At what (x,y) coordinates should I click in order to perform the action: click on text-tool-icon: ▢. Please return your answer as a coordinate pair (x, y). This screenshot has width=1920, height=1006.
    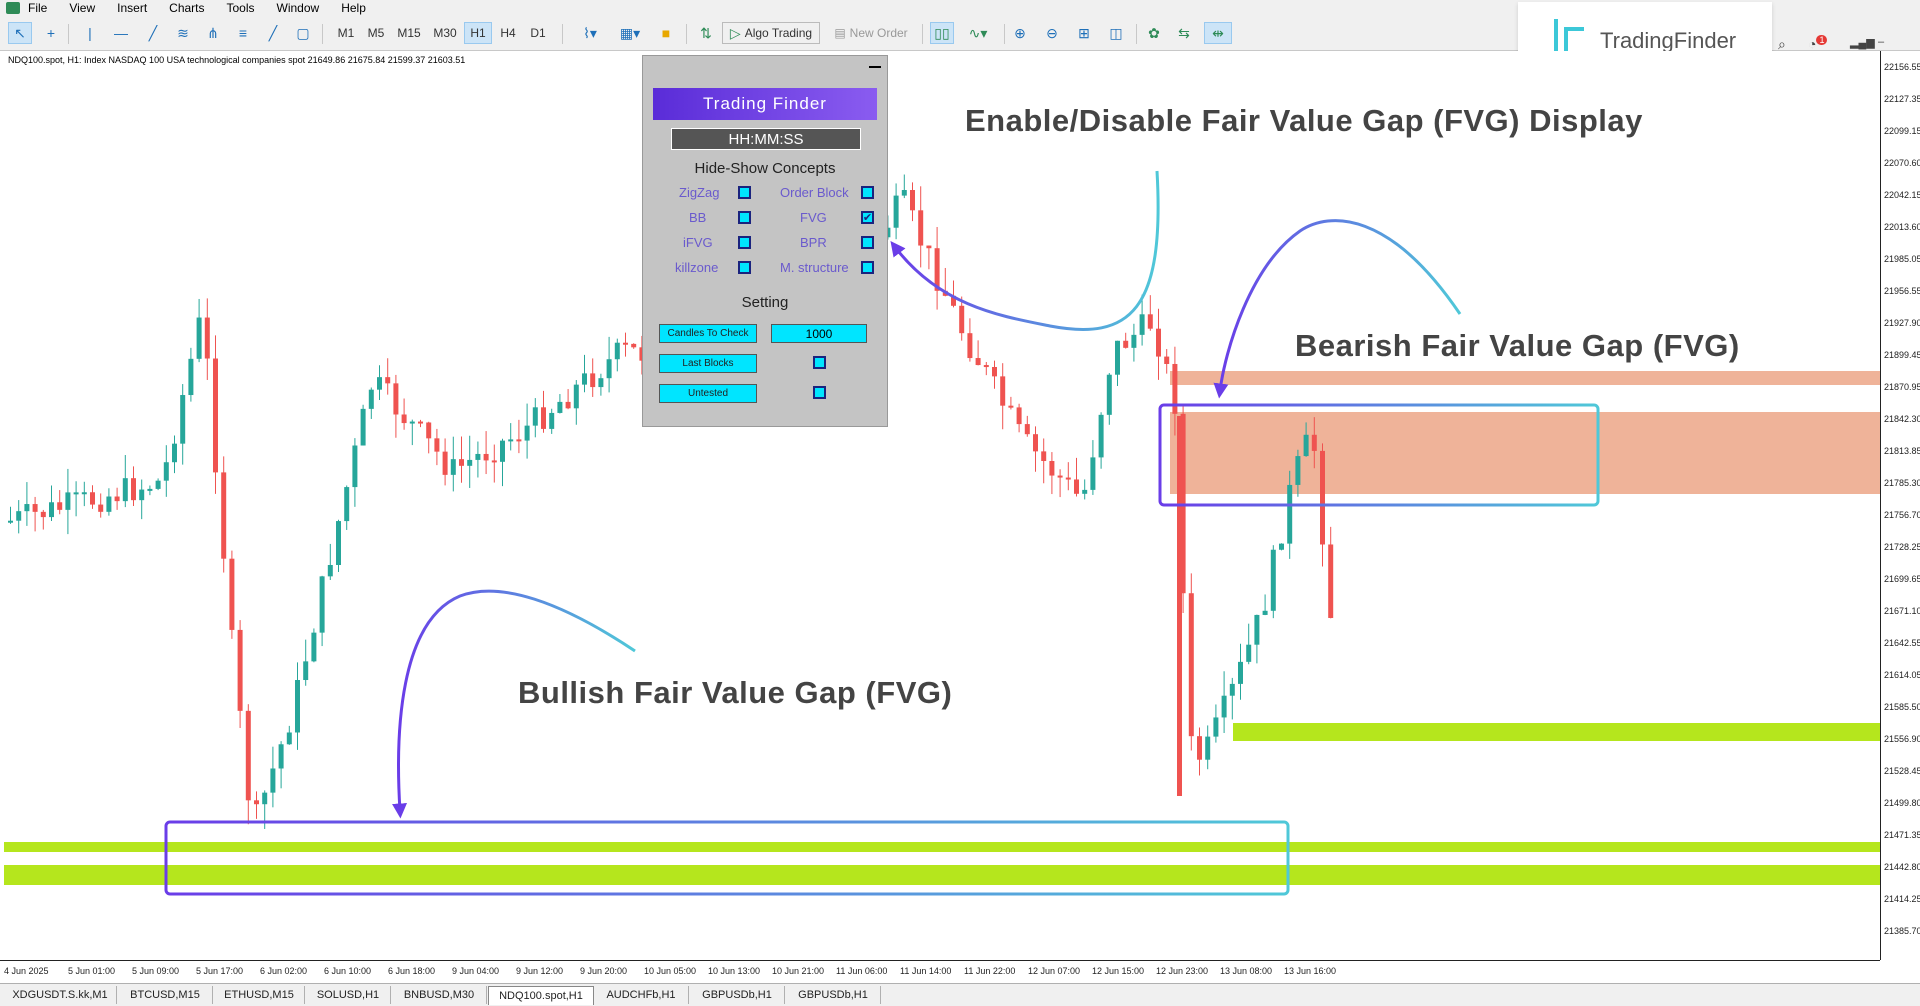
    Looking at the image, I should click on (303, 33).